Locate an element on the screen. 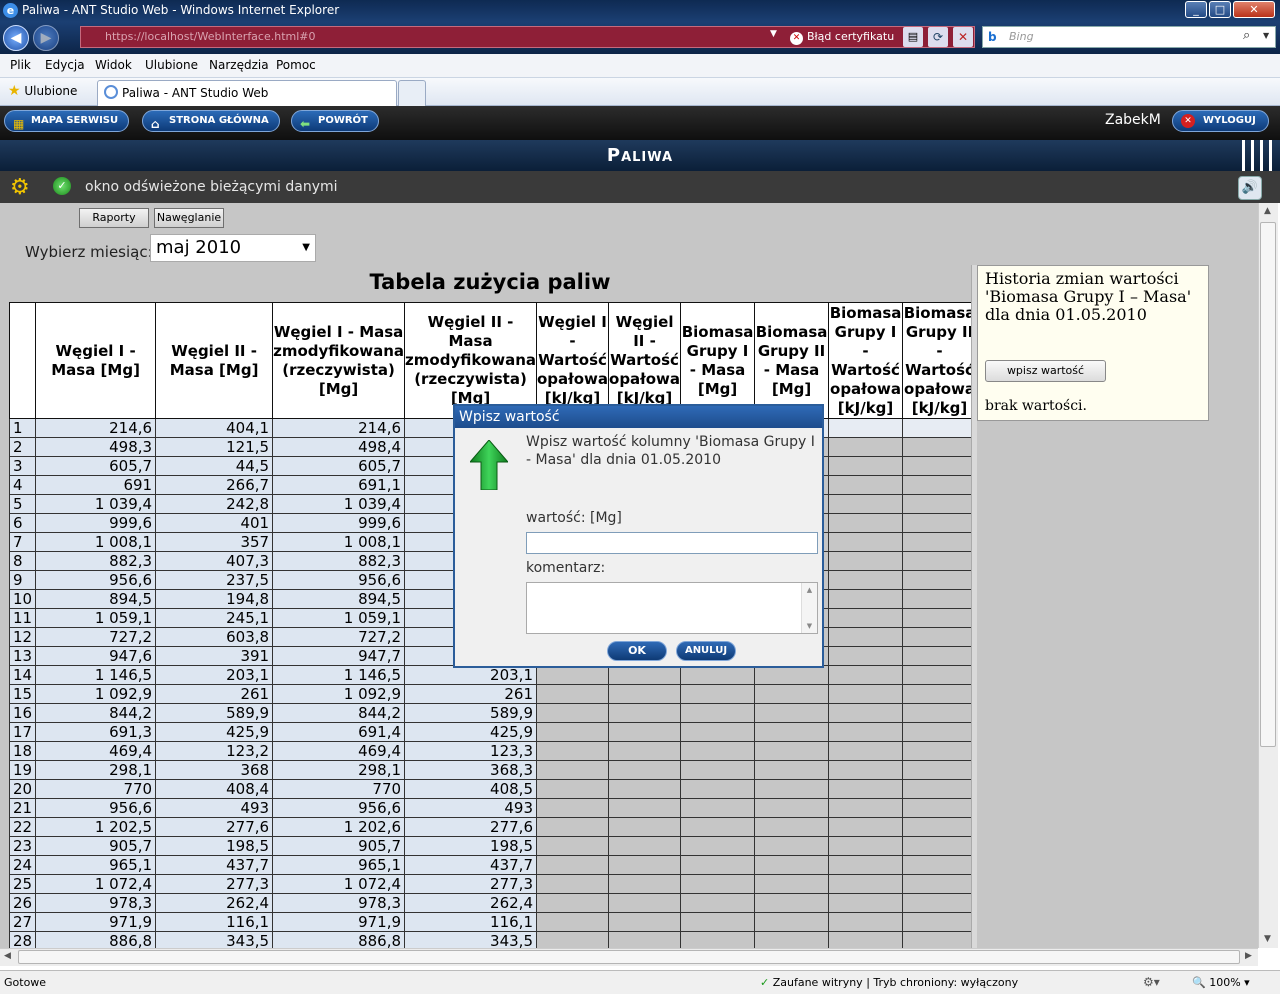 The width and height of the screenshot is (1280, 994). table-cell: 237,5 is located at coordinates (214, 580).